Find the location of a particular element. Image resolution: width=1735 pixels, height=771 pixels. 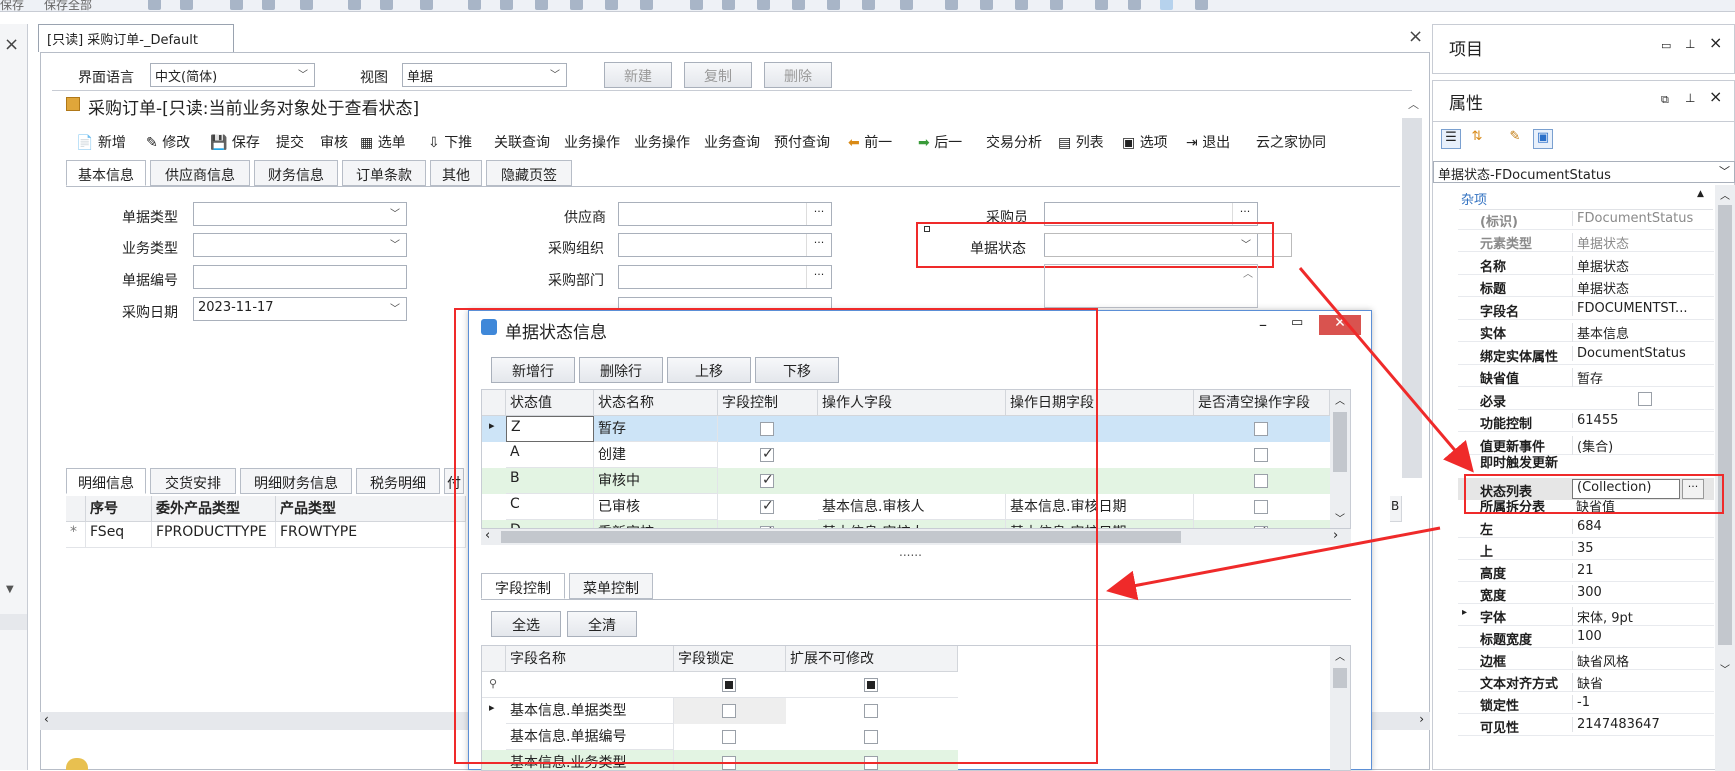

arrow-to-status-list is located at coordinates (1386, 370).